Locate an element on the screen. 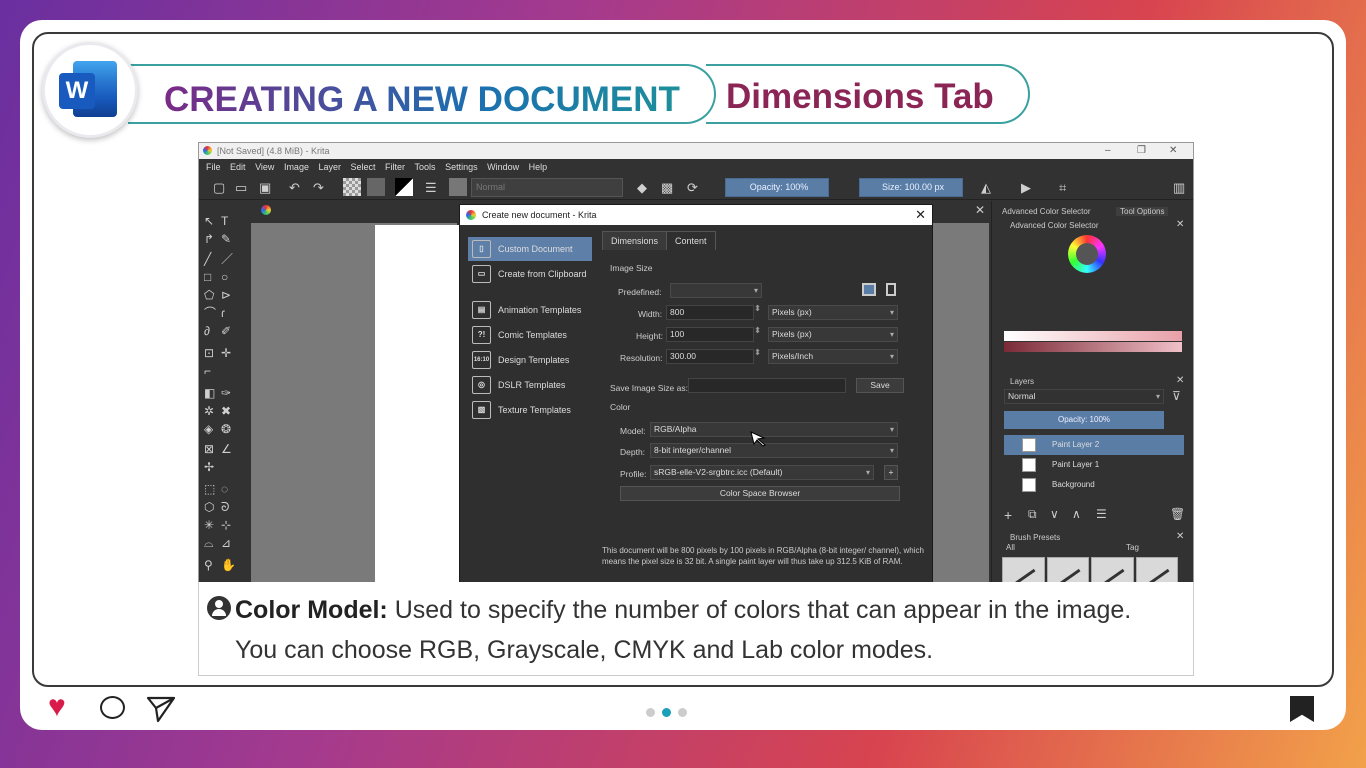 The height and width of the screenshot is (768, 1366). polygon-select-icon: ⬡ is located at coordinates (209, 507).